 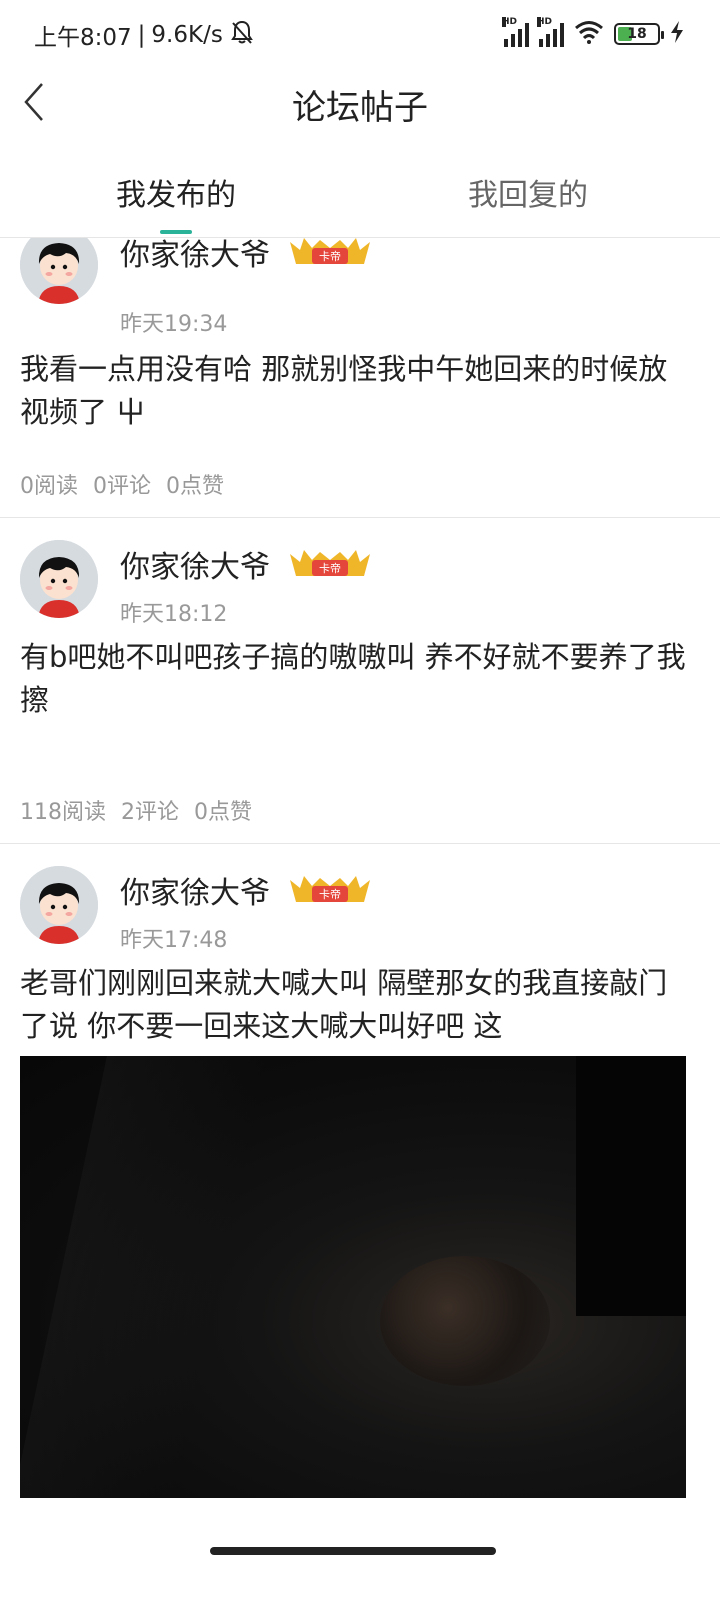 I want to click on post-content: 有b吧她不叫吧孩子搞的嗷嗷叫 养不好就不要养了我擦, so click(x=353, y=679).